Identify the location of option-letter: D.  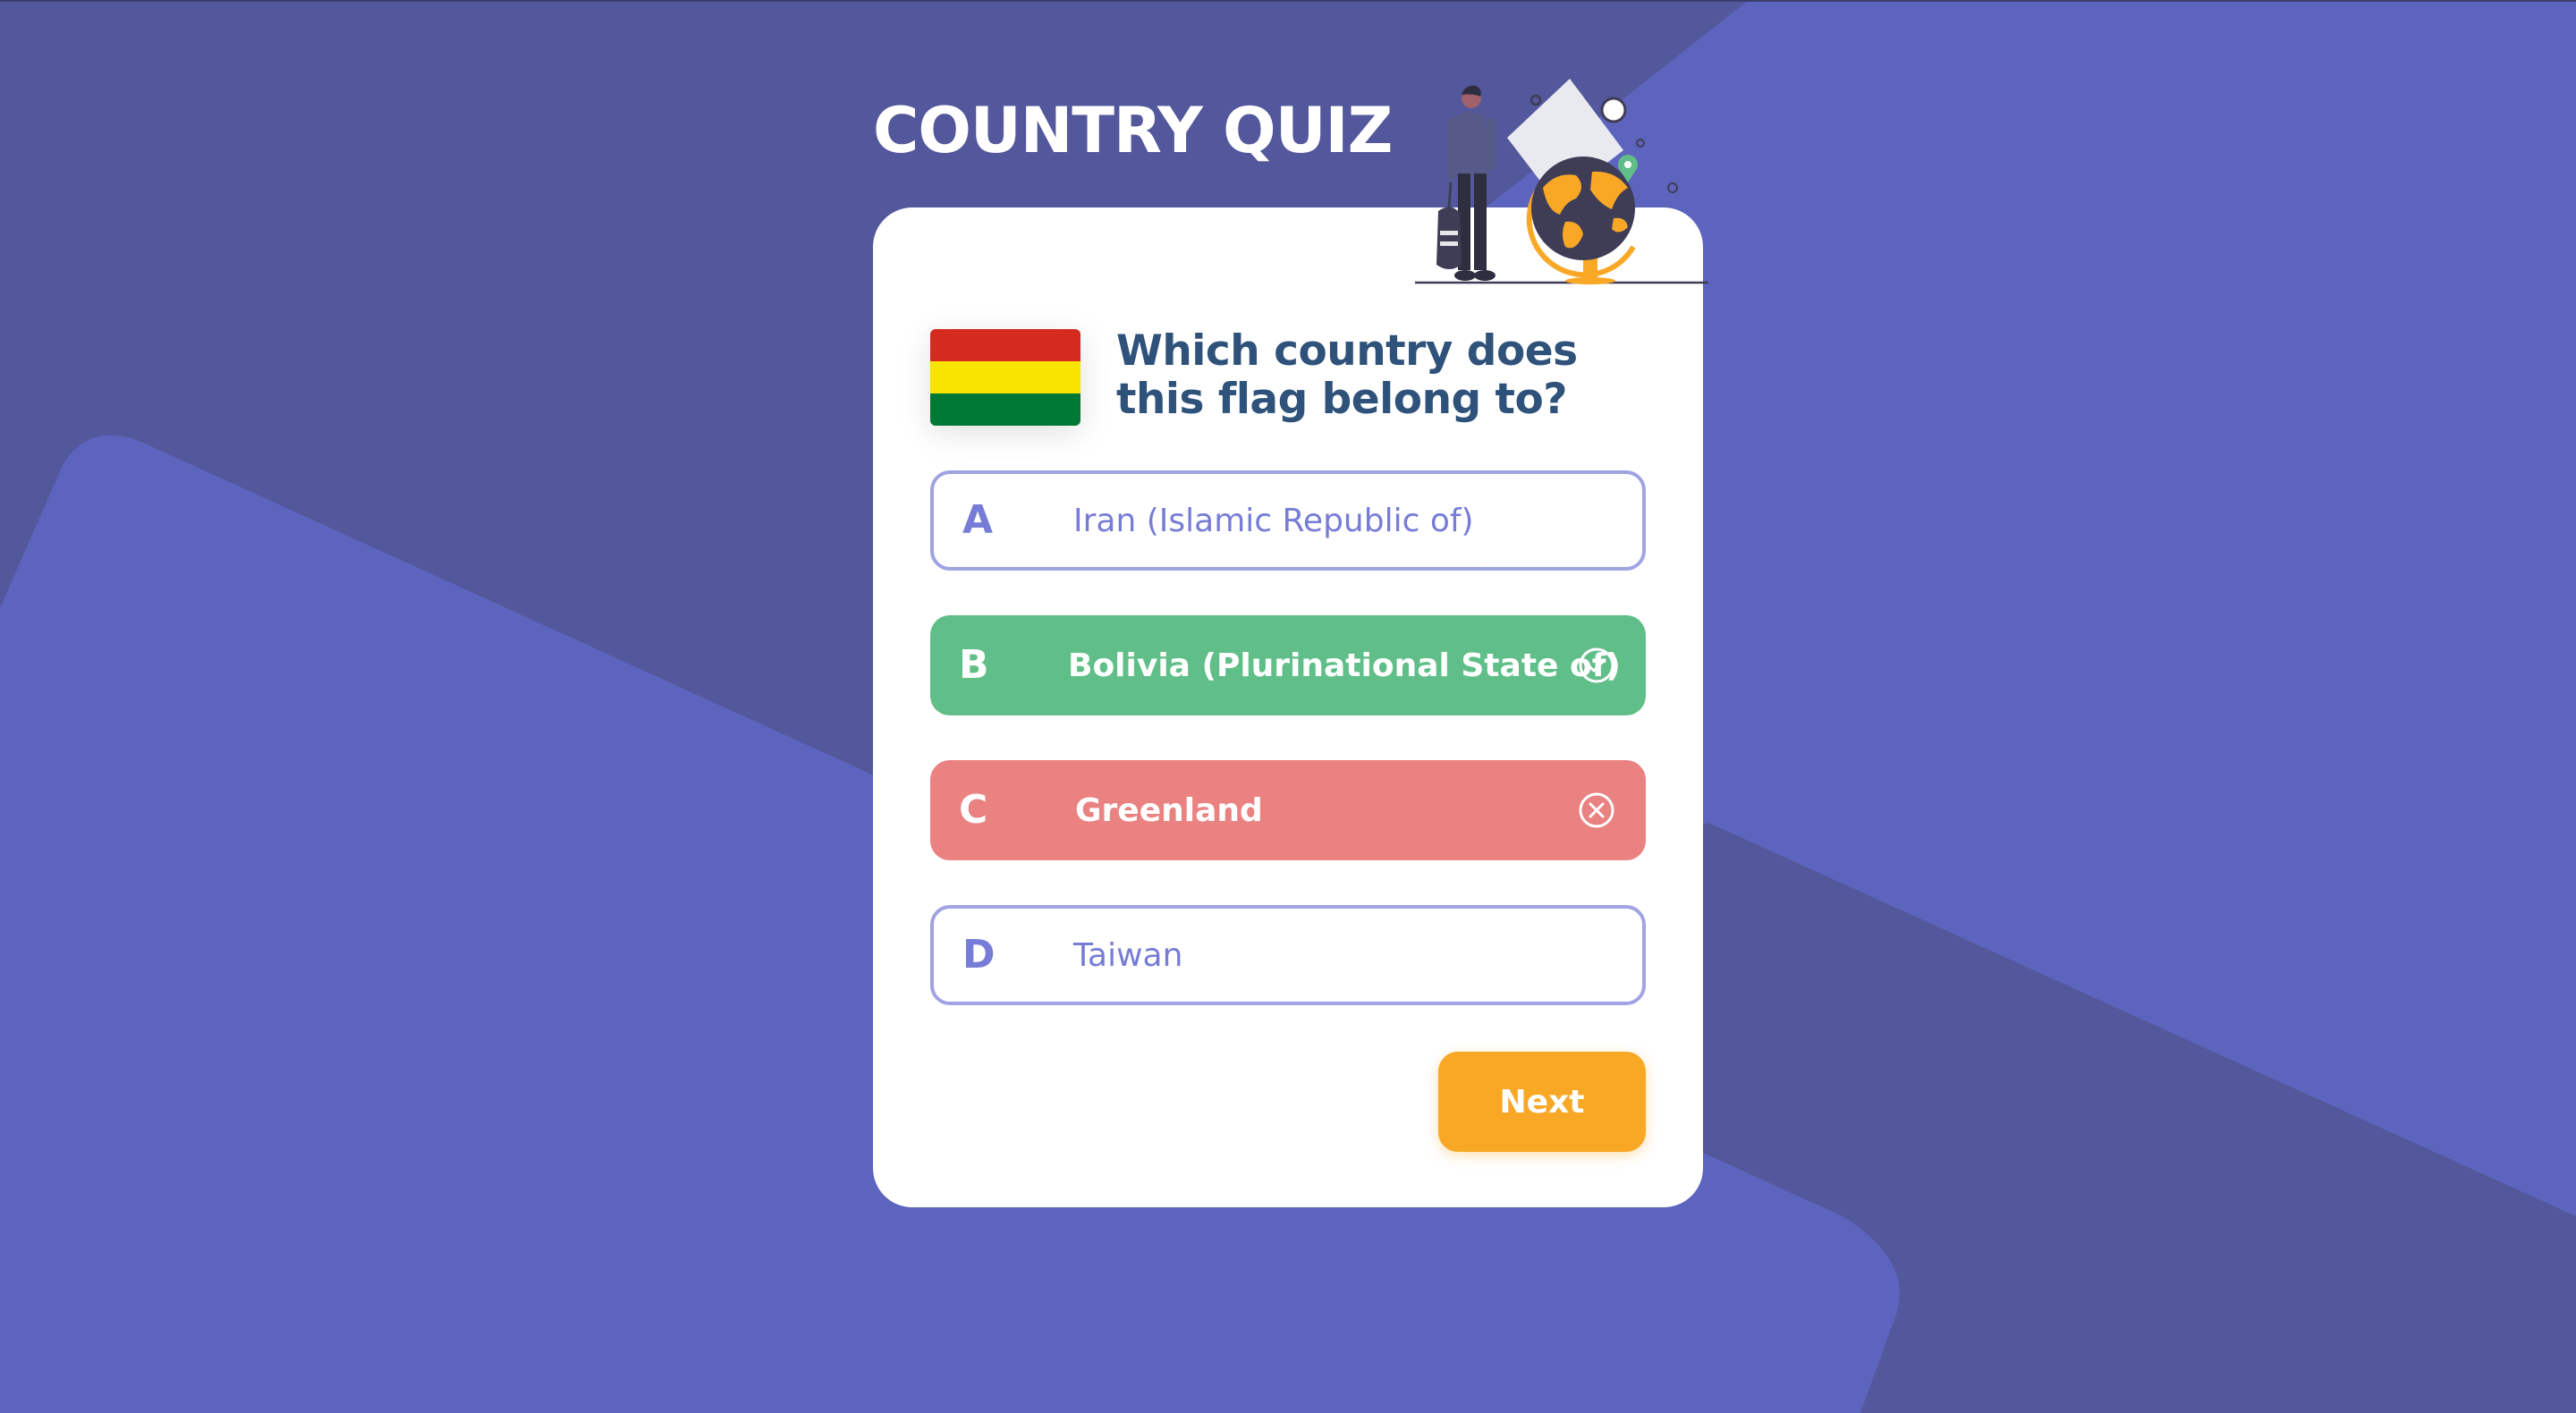
(979, 954).